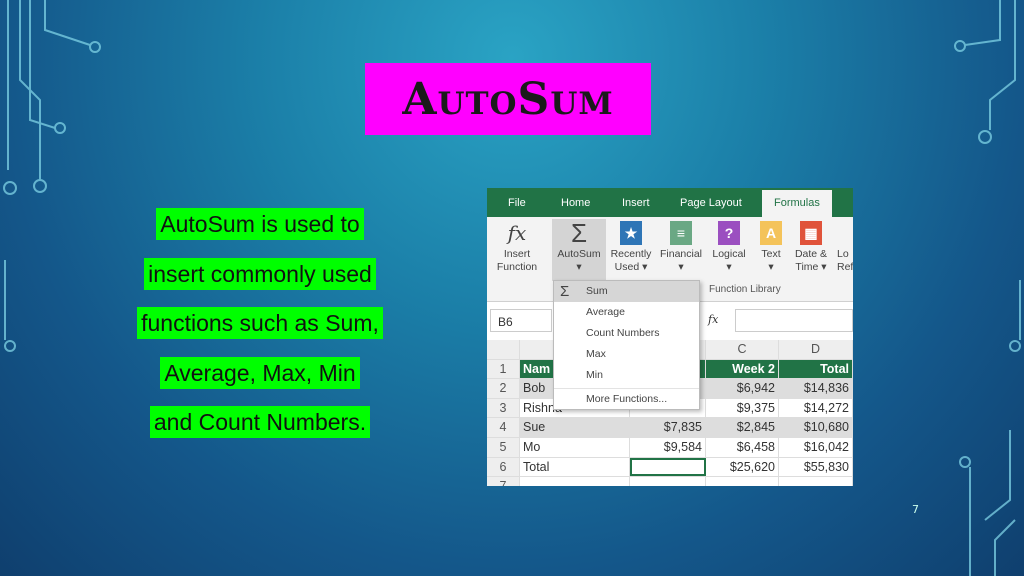 This screenshot has width=1024, height=576. I want to click on label: Lo, so click(843, 254).